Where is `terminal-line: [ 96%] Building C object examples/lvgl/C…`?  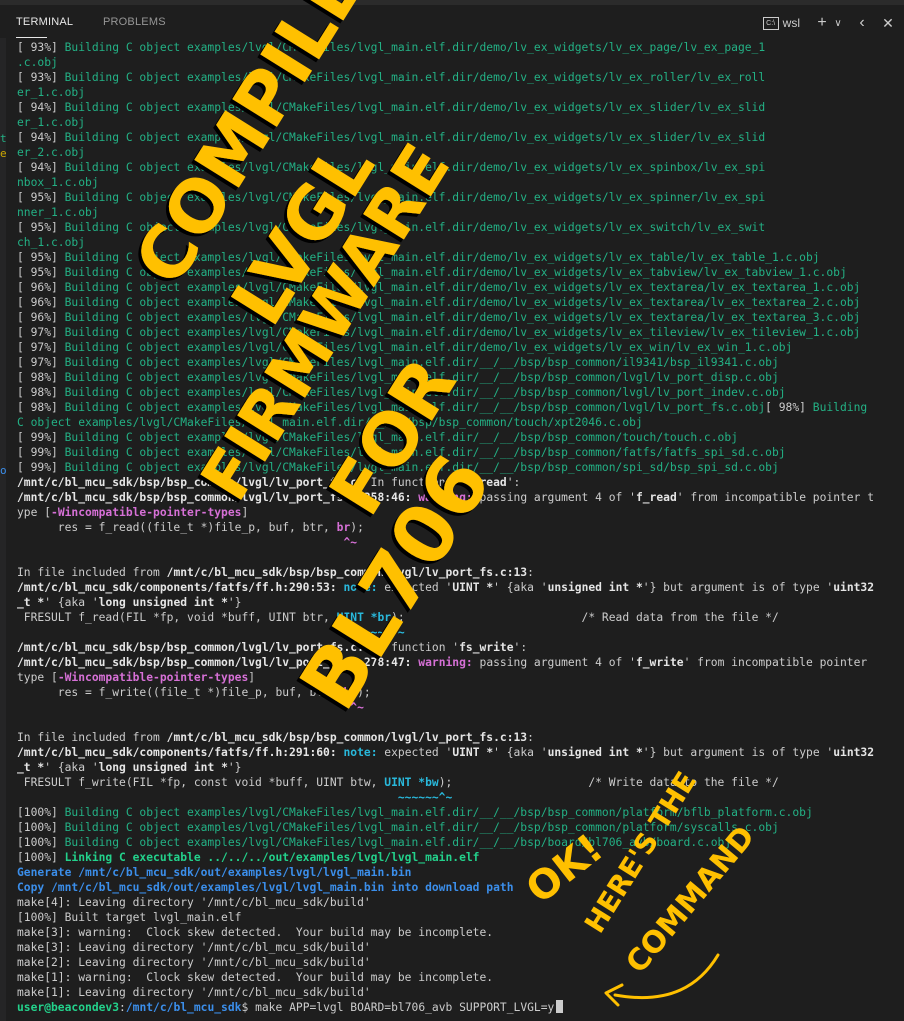
terminal-line: [ 96%] Building C object examples/lvgl/C… is located at coordinates (457, 317).